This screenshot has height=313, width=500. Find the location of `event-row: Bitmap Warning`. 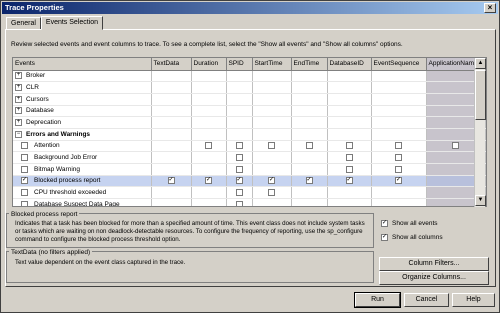

event-row: Bitmap Warning is located at coordinates (249, 169).